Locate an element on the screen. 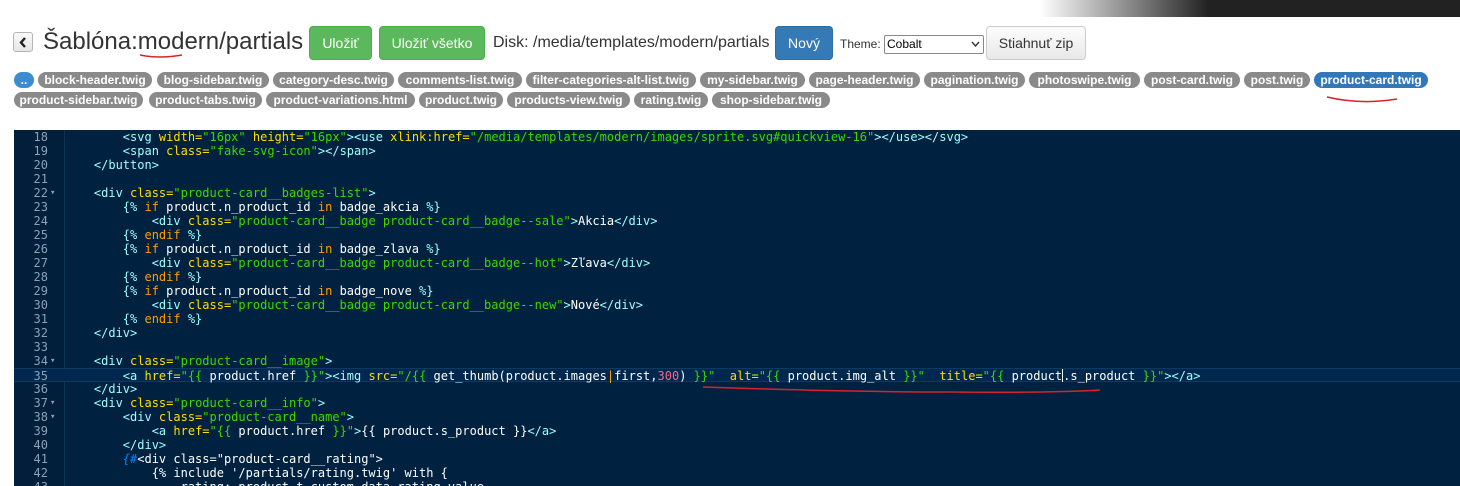  code-text: {% endif %} is located at coordinates (133, 319).